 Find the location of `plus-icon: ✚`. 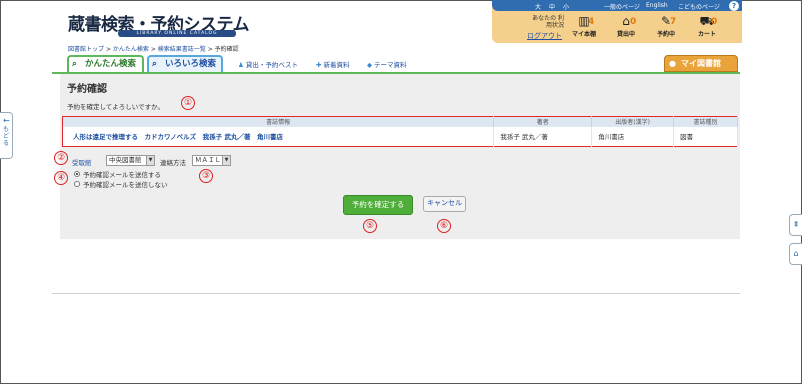

plus-icon: ✚ is located at coordinates (319, 65).